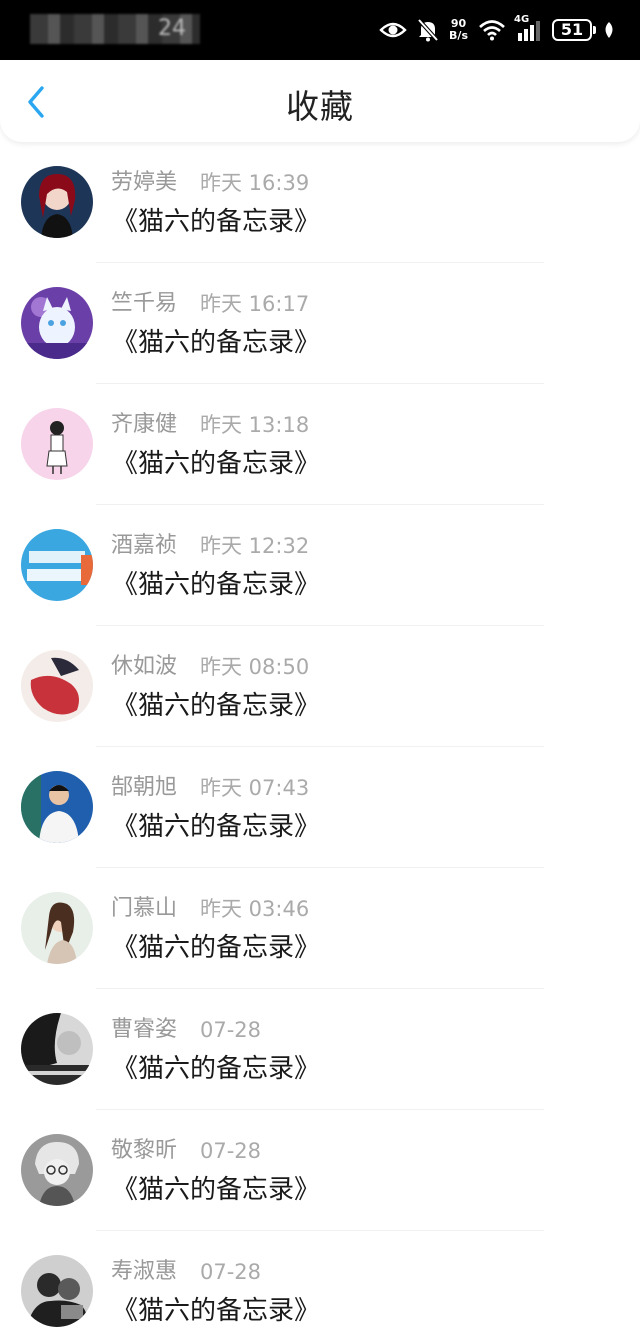 The image size is (640, 1330). What do you see at coordinates (144, 666) in the screenshot?
I see `user-name: 休如波` at bounding box center [144, 666].